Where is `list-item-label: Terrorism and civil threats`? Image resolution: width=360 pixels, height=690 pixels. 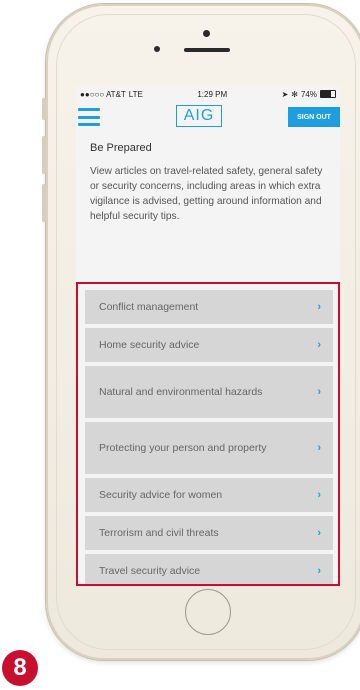
list-item-label: Terrorism and civil threats is located at coordinates (159, 533).